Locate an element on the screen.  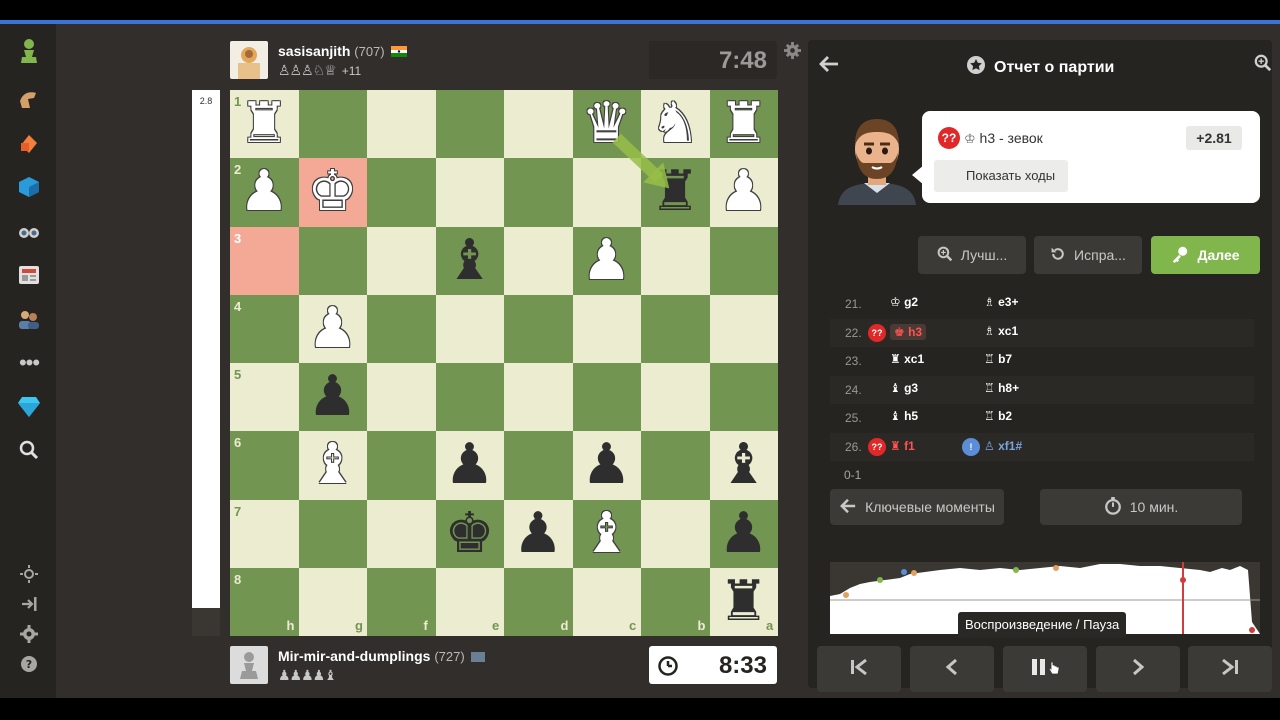
black-move: ♖ h8+ is located at coordinates (1001, 388).